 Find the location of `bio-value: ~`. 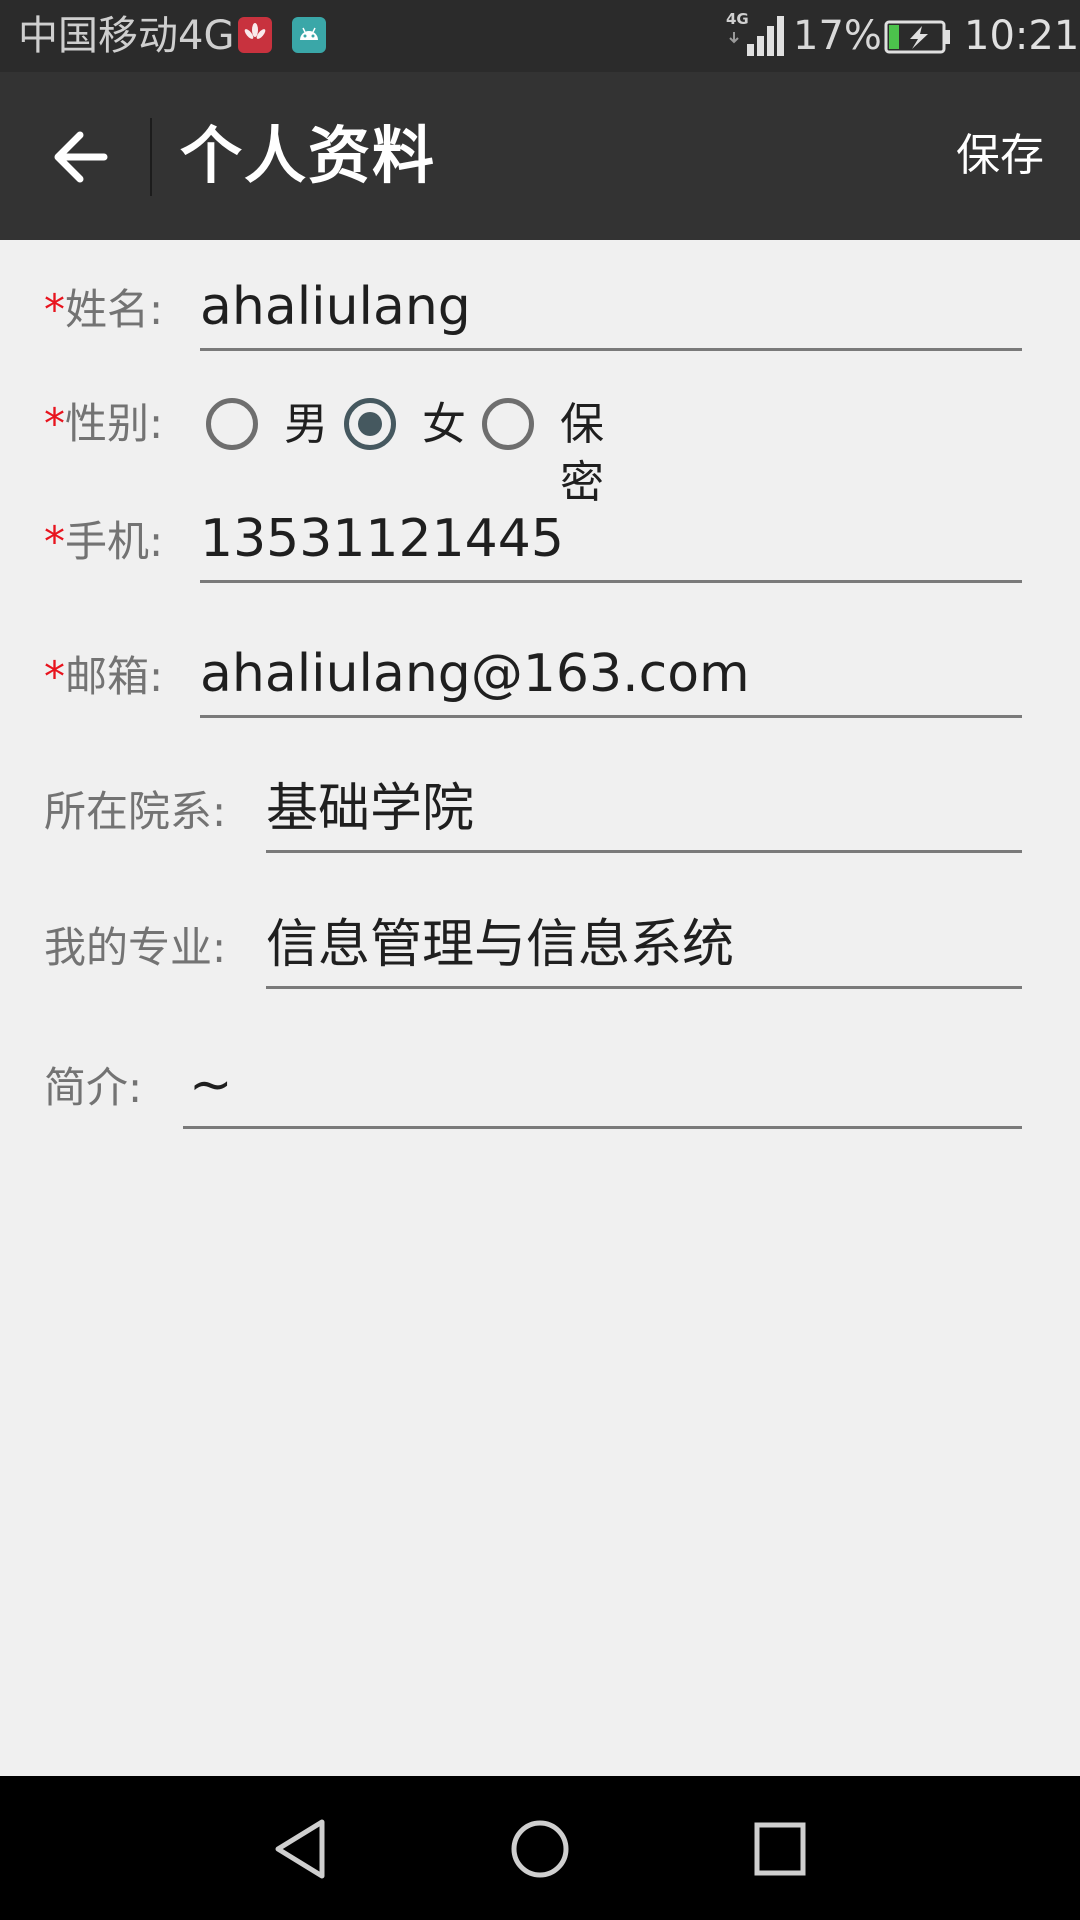

bio-value: ~ is located at coordinates (211, 1085).